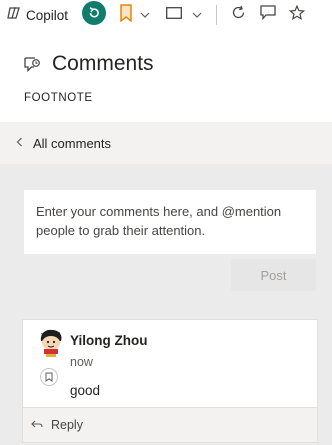  Describe the element at coordinates (58, 98) in the screenshot. I see `page-subtitle: FOOTNOTE` at that location.